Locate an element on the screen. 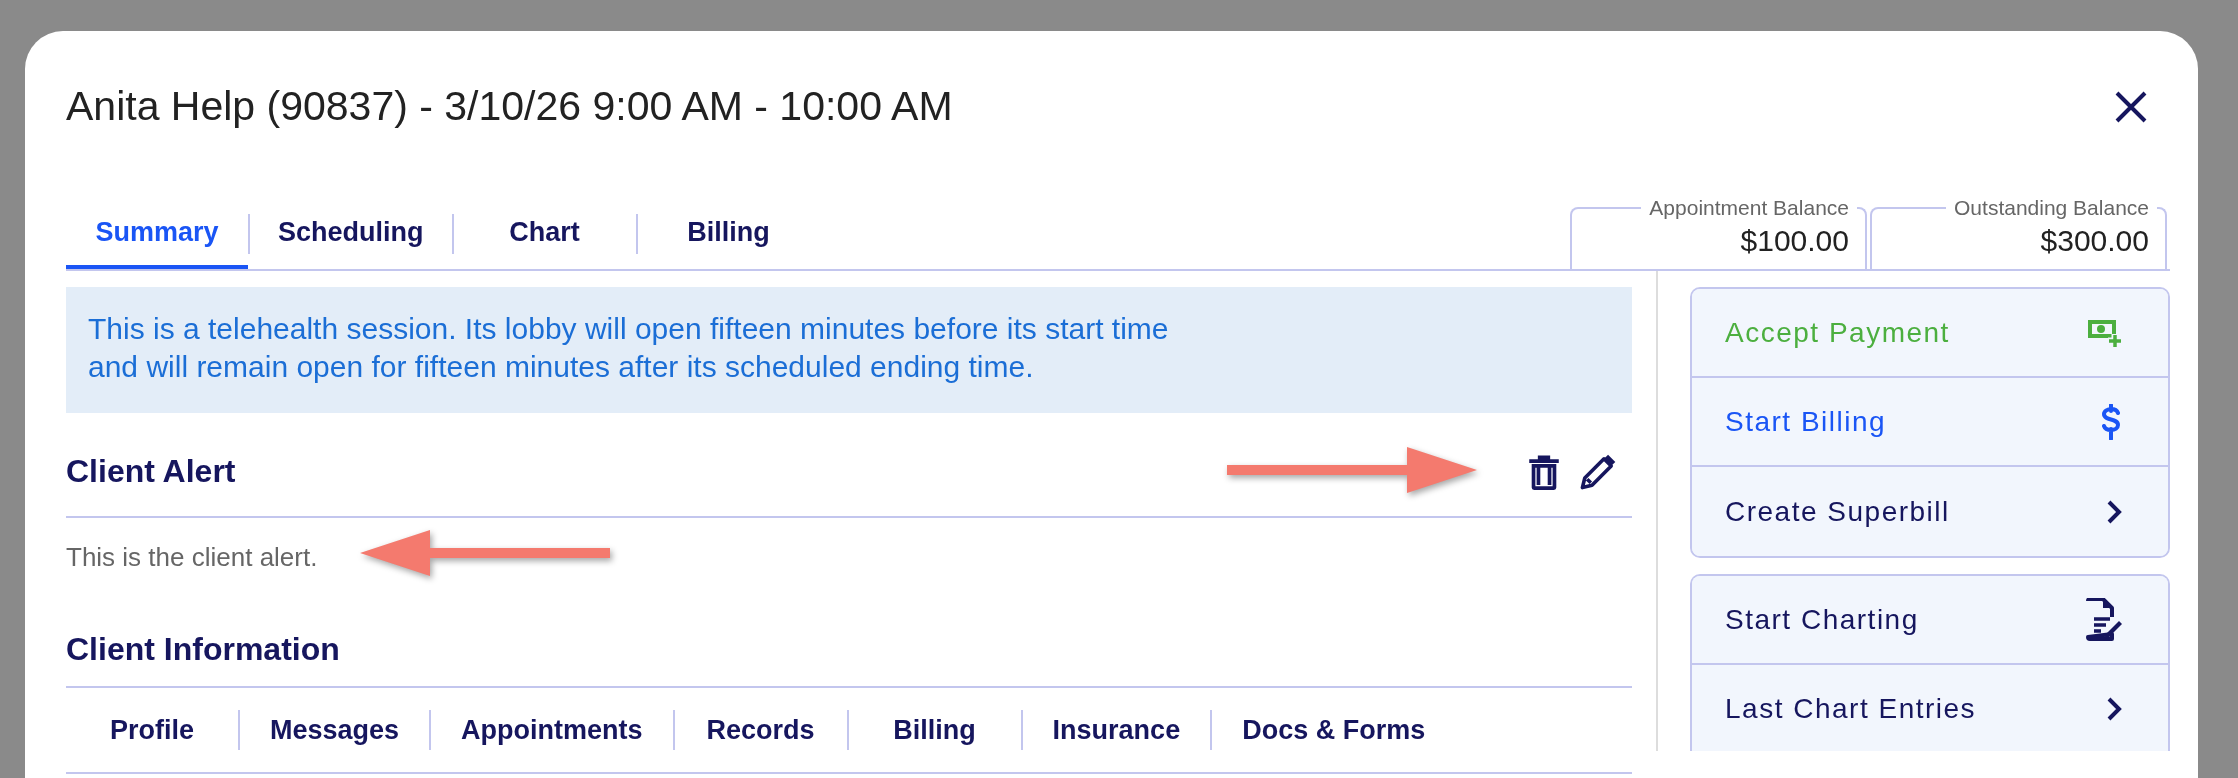 The image size is (2238, 778). cash-plus-icon is located at coordinates (2105, 332).